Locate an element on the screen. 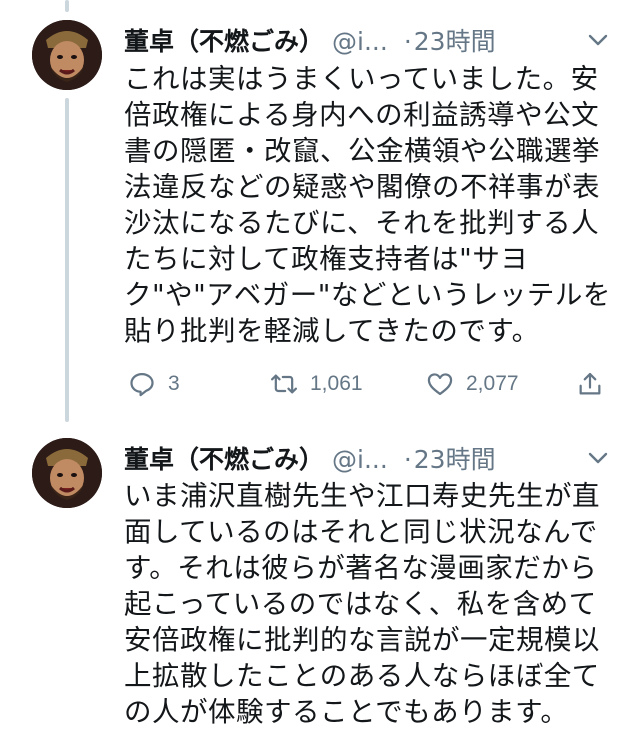 Image resolution: width=640 pixels, height=734 pixels. like-count: 2,077 is located at coordinates (492, 383).